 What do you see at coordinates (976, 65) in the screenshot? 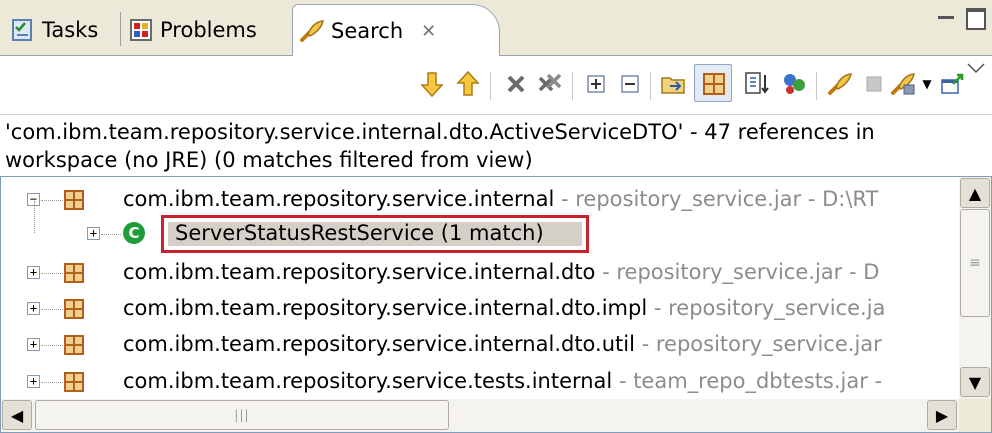
I see `view-menu-icon` at bounding box center [976, 65].